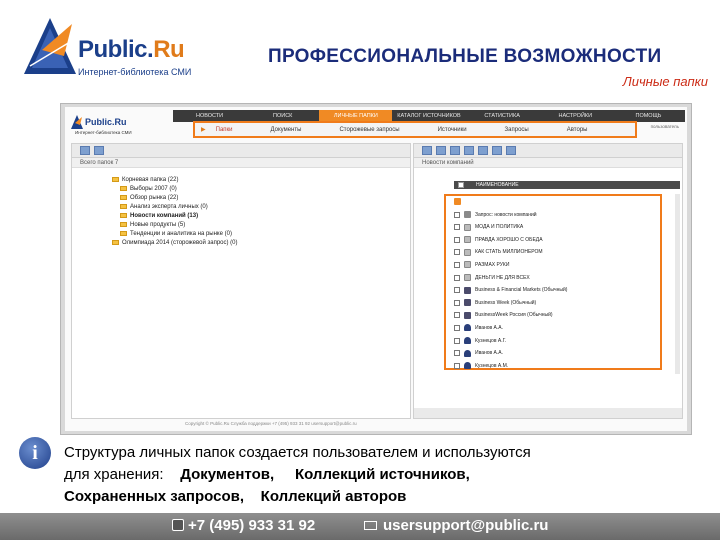 The height and width of the screenshot is (540, 720). What do you see at coordinates (489, 353) in the screenshot?
I see `list-item-label: Иванов А.А.` at bounding box center [489, 353].